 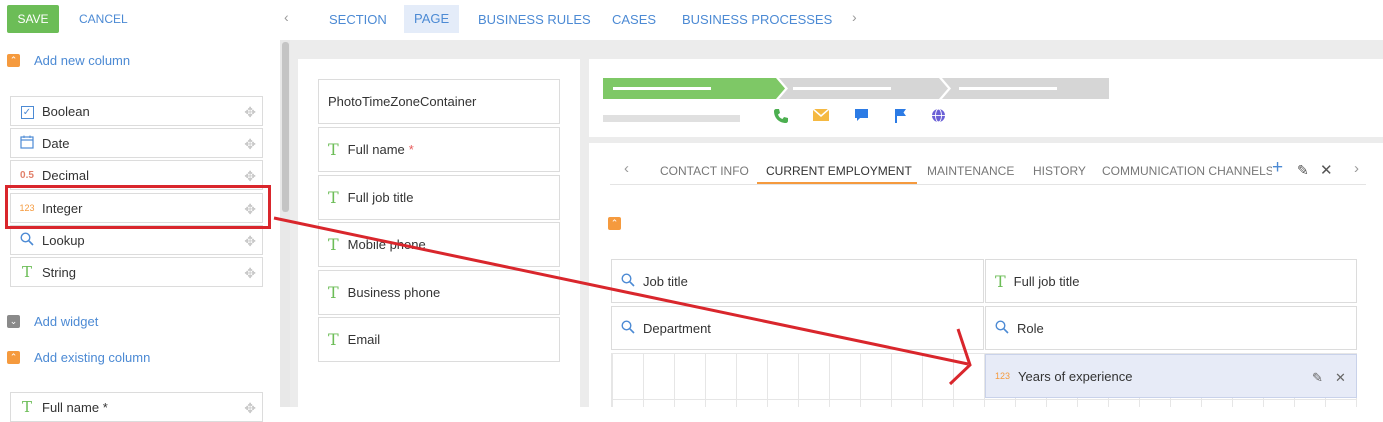 What do you see at coordinates (1003, 376) in the screenshot?
I see `integer-icon: 123` at bounding box center [1003, 376].